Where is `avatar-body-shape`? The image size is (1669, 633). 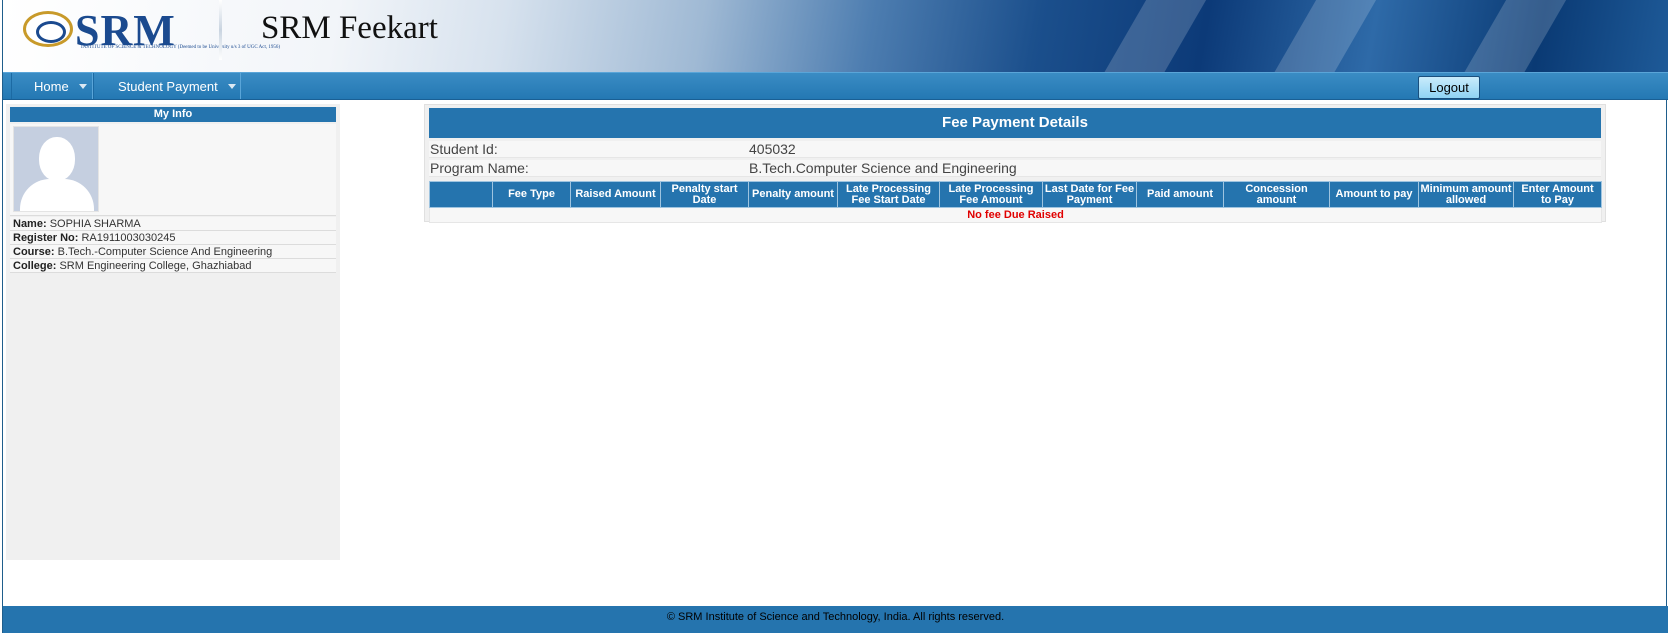 avatar-body-shape is located at coordinates (57, 195).